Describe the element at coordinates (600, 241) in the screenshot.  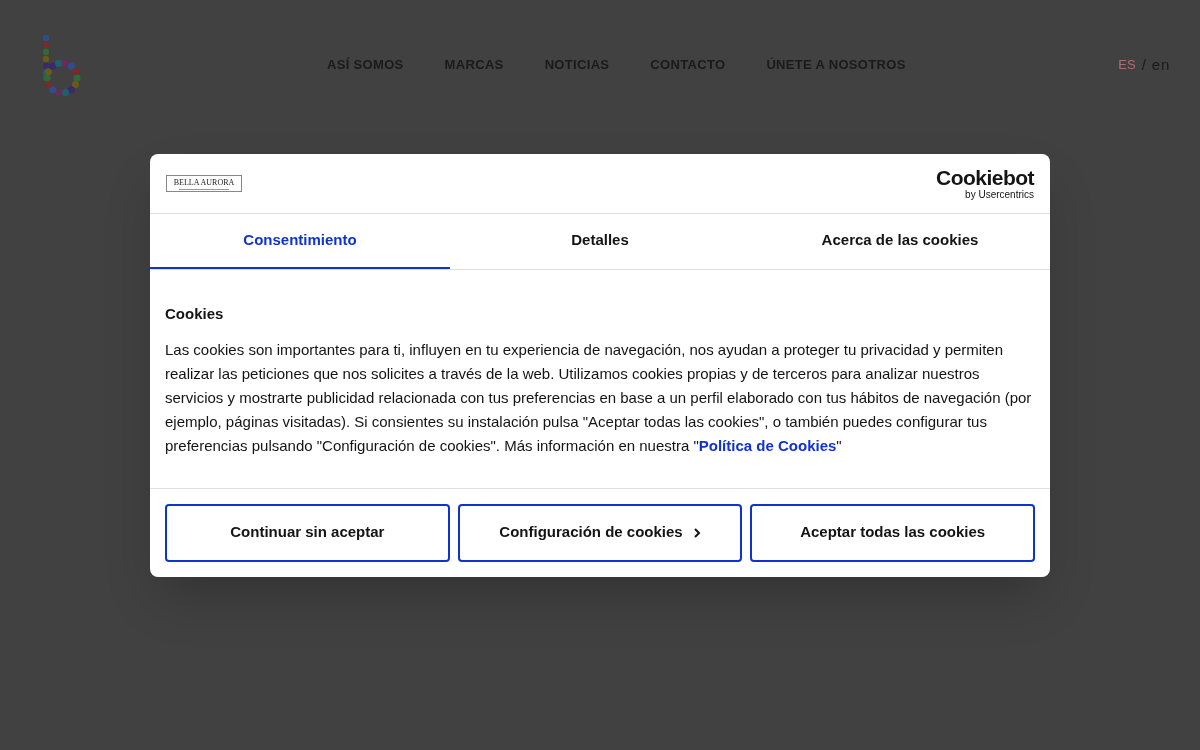
I see `dialog-tab: Detalles` at that location.